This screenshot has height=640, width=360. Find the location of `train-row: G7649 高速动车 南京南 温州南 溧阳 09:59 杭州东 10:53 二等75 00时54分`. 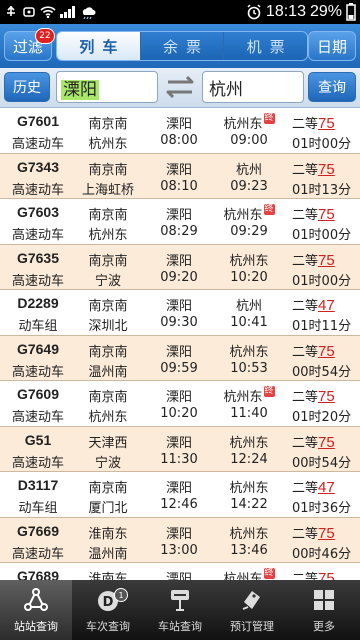

train-row: G7649 高速动车 南京南 温州南 溧阳 09:59 杭州东 10:53 二等75 00时54分 is located at coordinates (180, 358).